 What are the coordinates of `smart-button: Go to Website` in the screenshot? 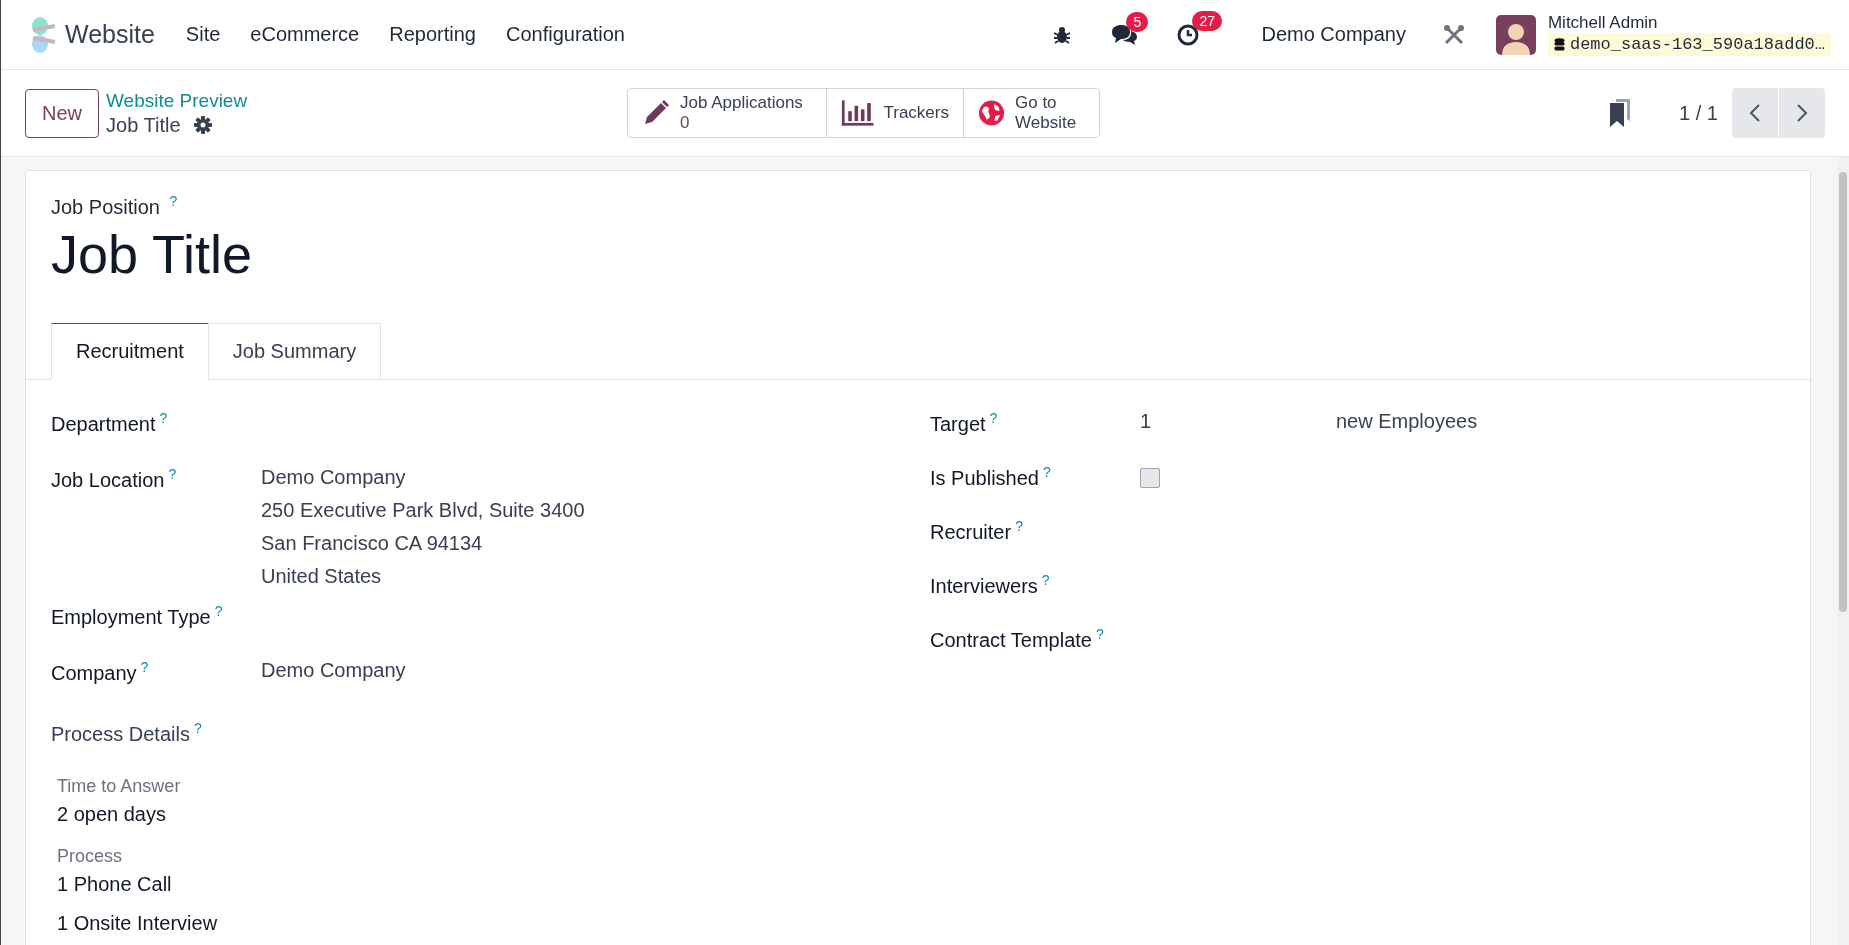 It's located at (1031, 113).